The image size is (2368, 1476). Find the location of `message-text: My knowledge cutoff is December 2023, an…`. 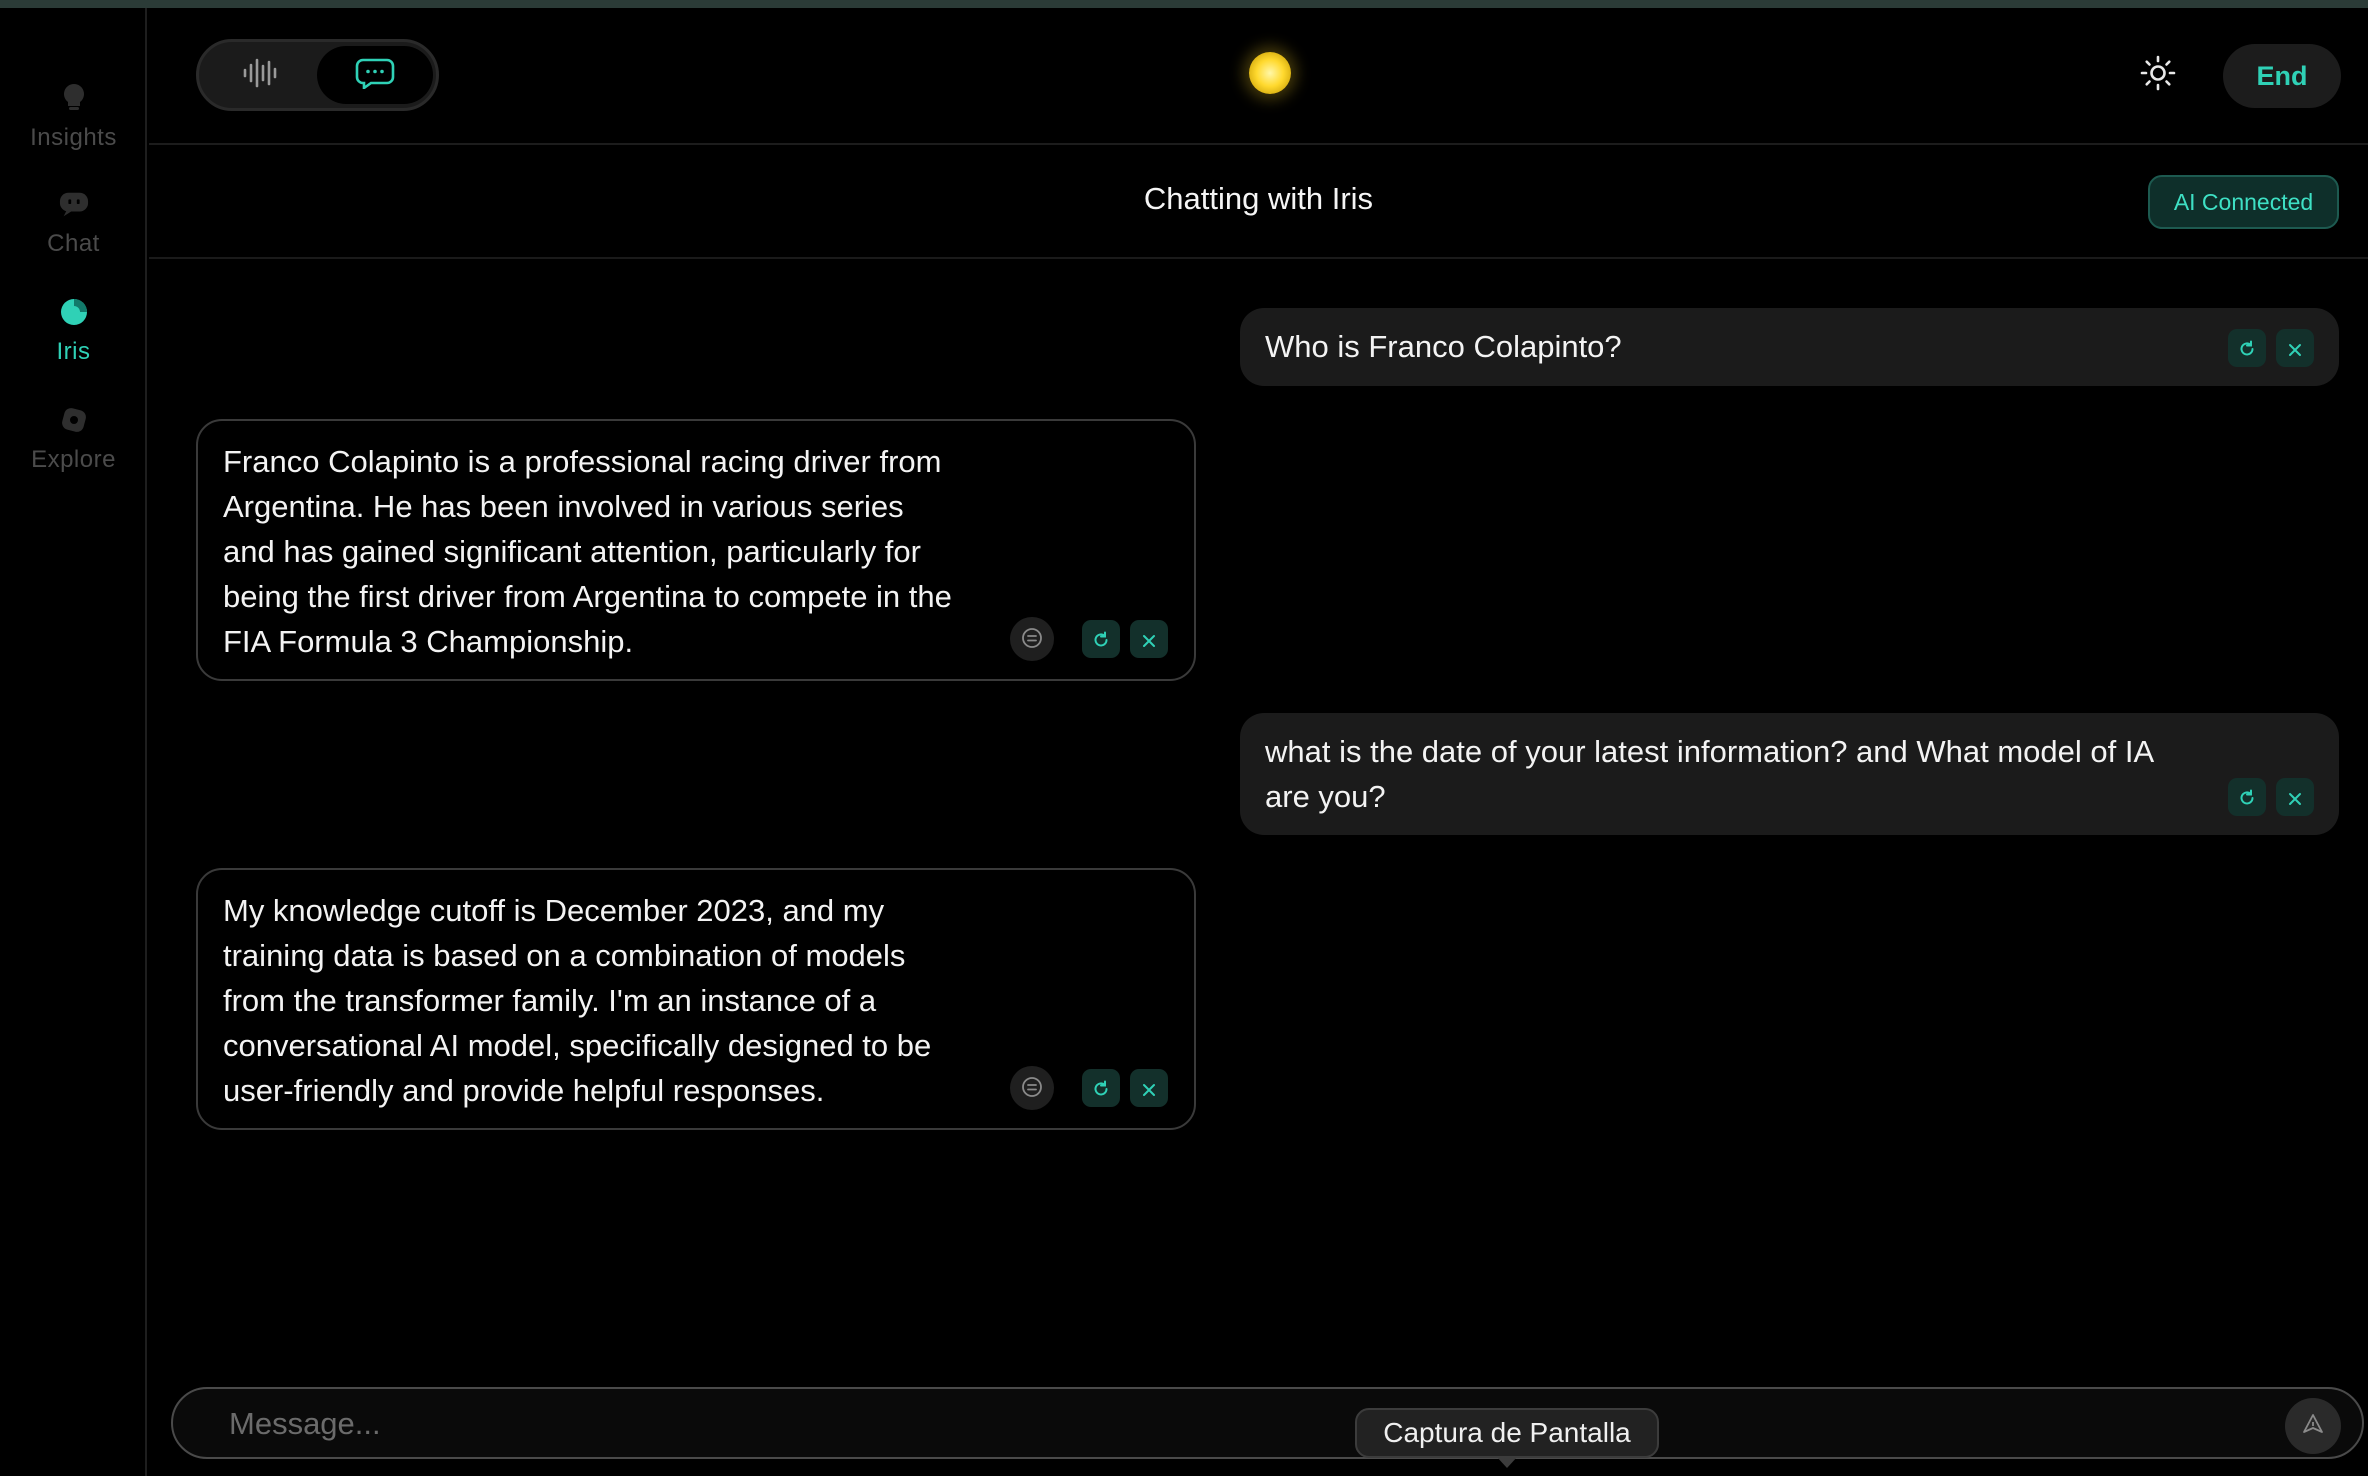

message-text: My knowledge cutoff is December 2023, an… is located at coordinates (577, 1000).